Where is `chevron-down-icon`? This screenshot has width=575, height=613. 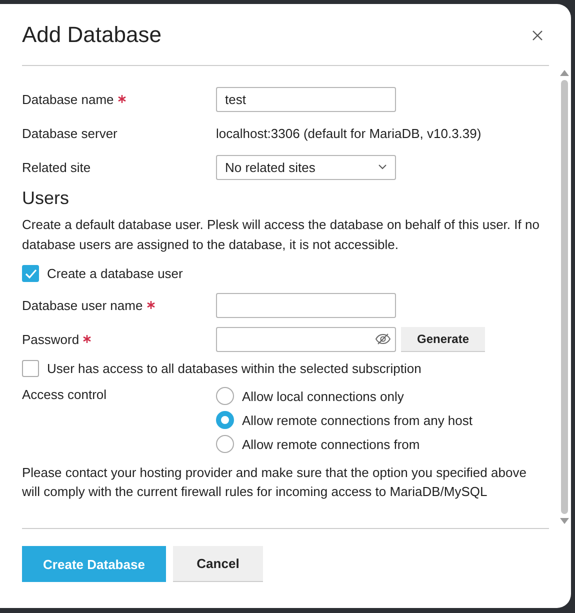
chevron-down-icon is located at coordinates (382, 167).